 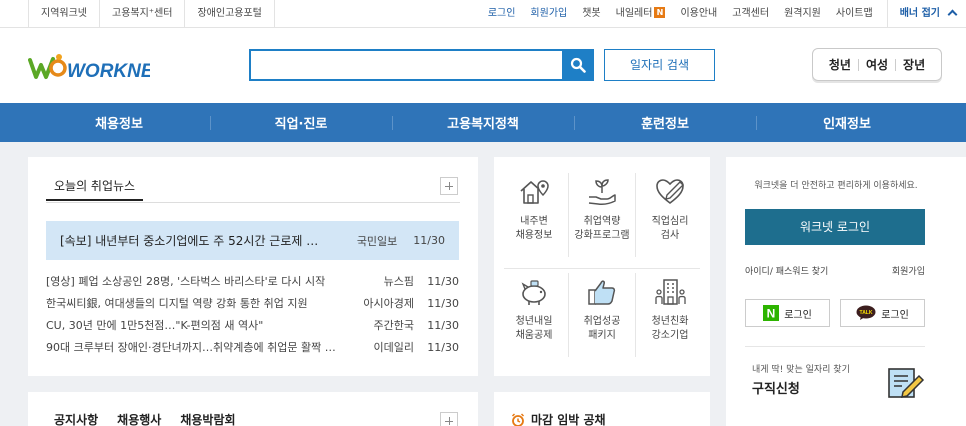 I want to click on news-source: 주간한국, so click(x=393, y=325).